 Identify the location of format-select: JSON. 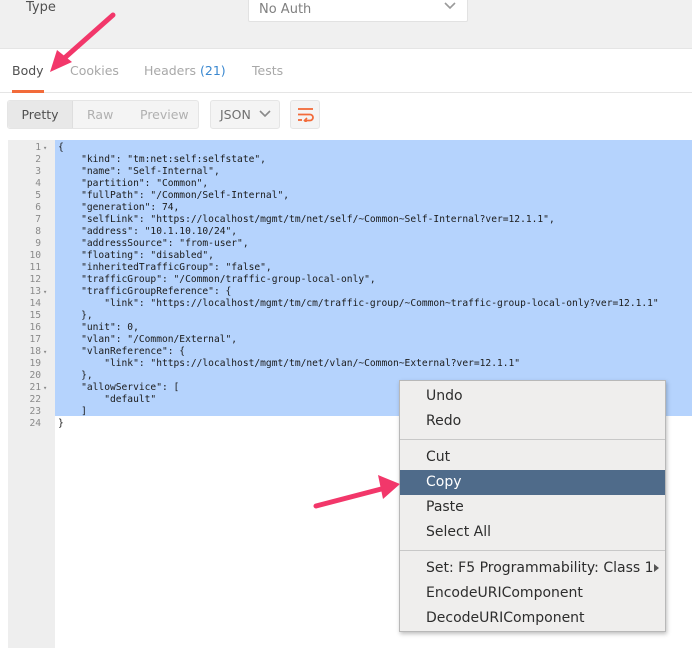
(245, 114).